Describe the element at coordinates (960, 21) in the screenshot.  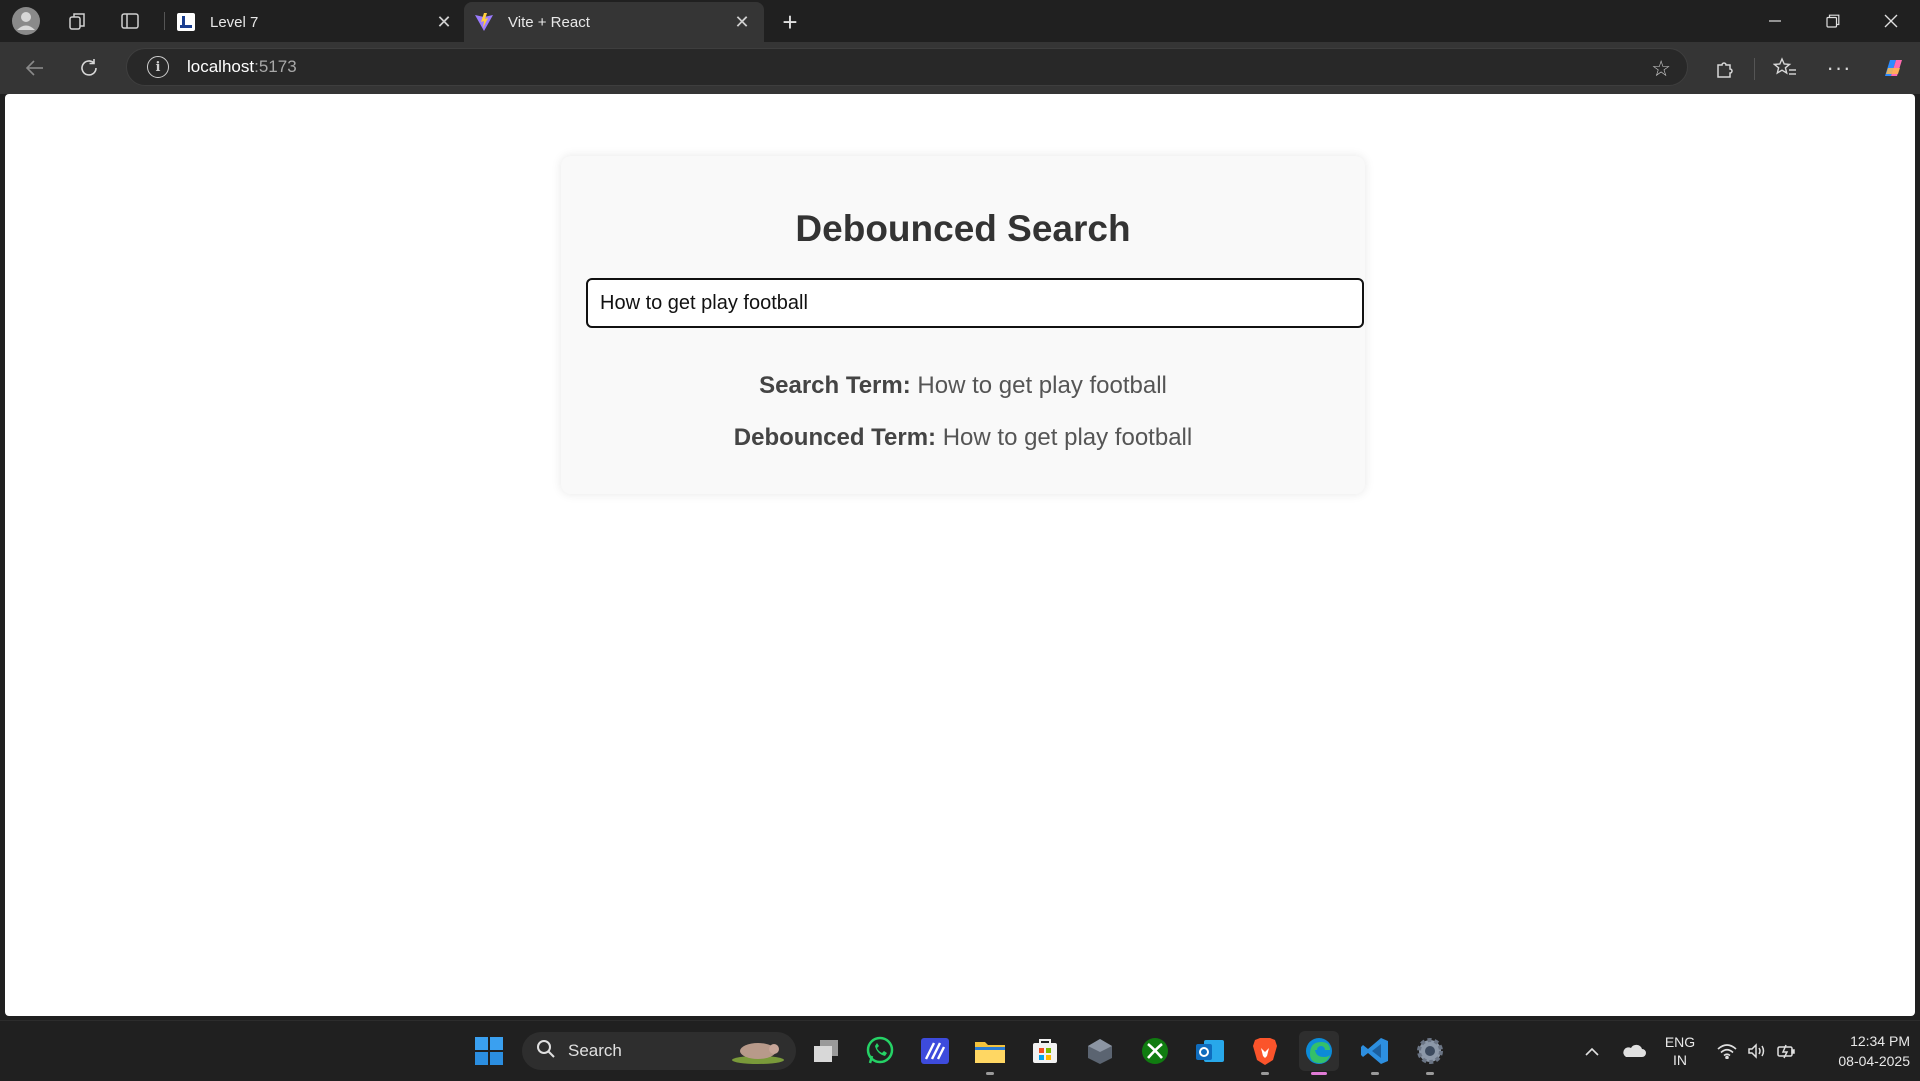
I see `browser-tab-bar: Level 7 ✕ Vite + React ✕ +` at that location.